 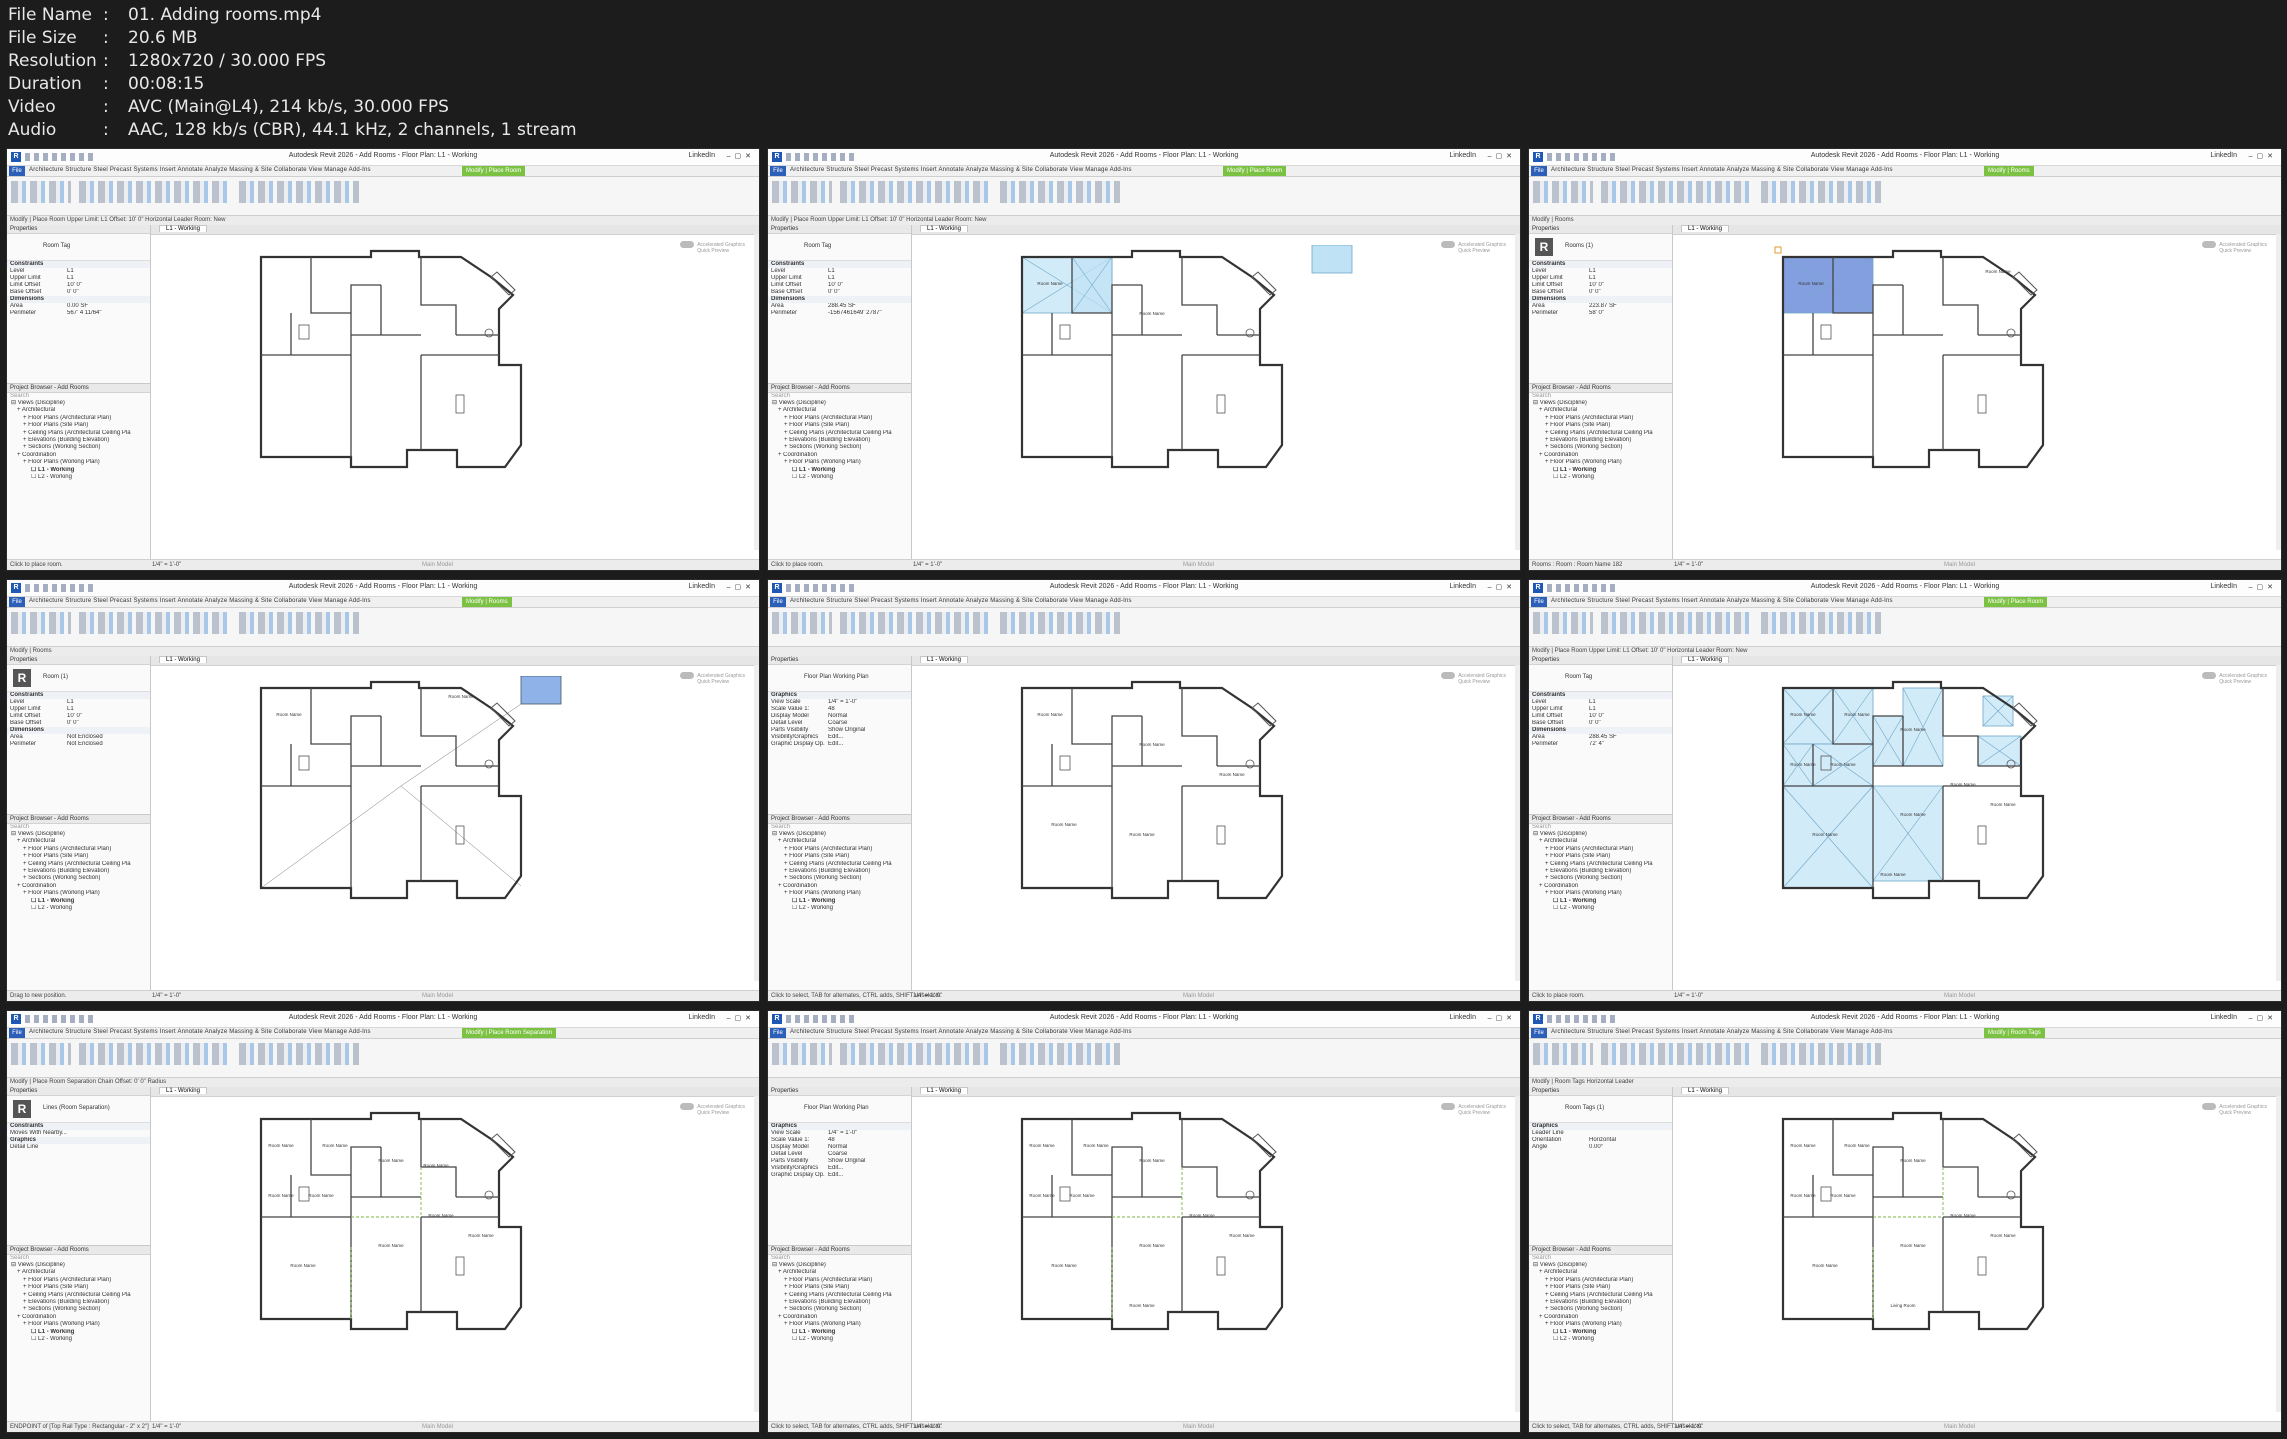 What do you see at coordinates (78, 306) in the screenshot?
I see `property-row: Area 0.00 SF` at bounding box center [78, 306].